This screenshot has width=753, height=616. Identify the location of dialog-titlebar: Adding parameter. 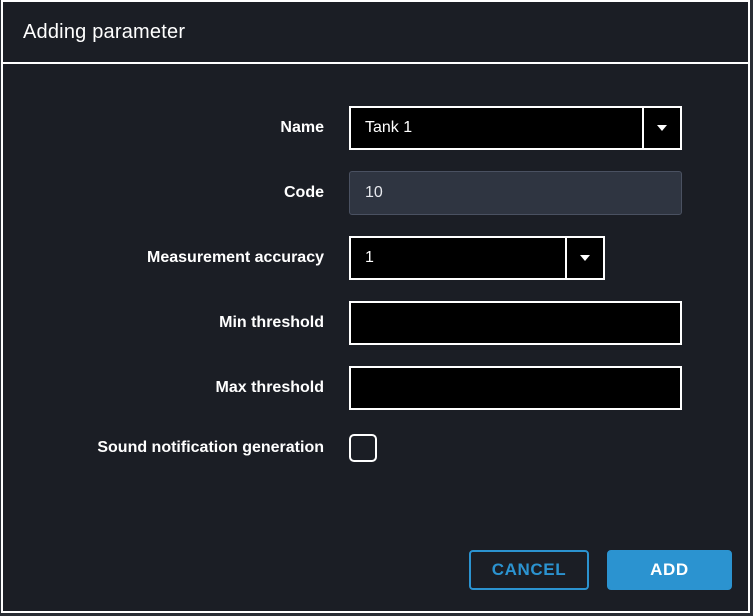
(375, 33).